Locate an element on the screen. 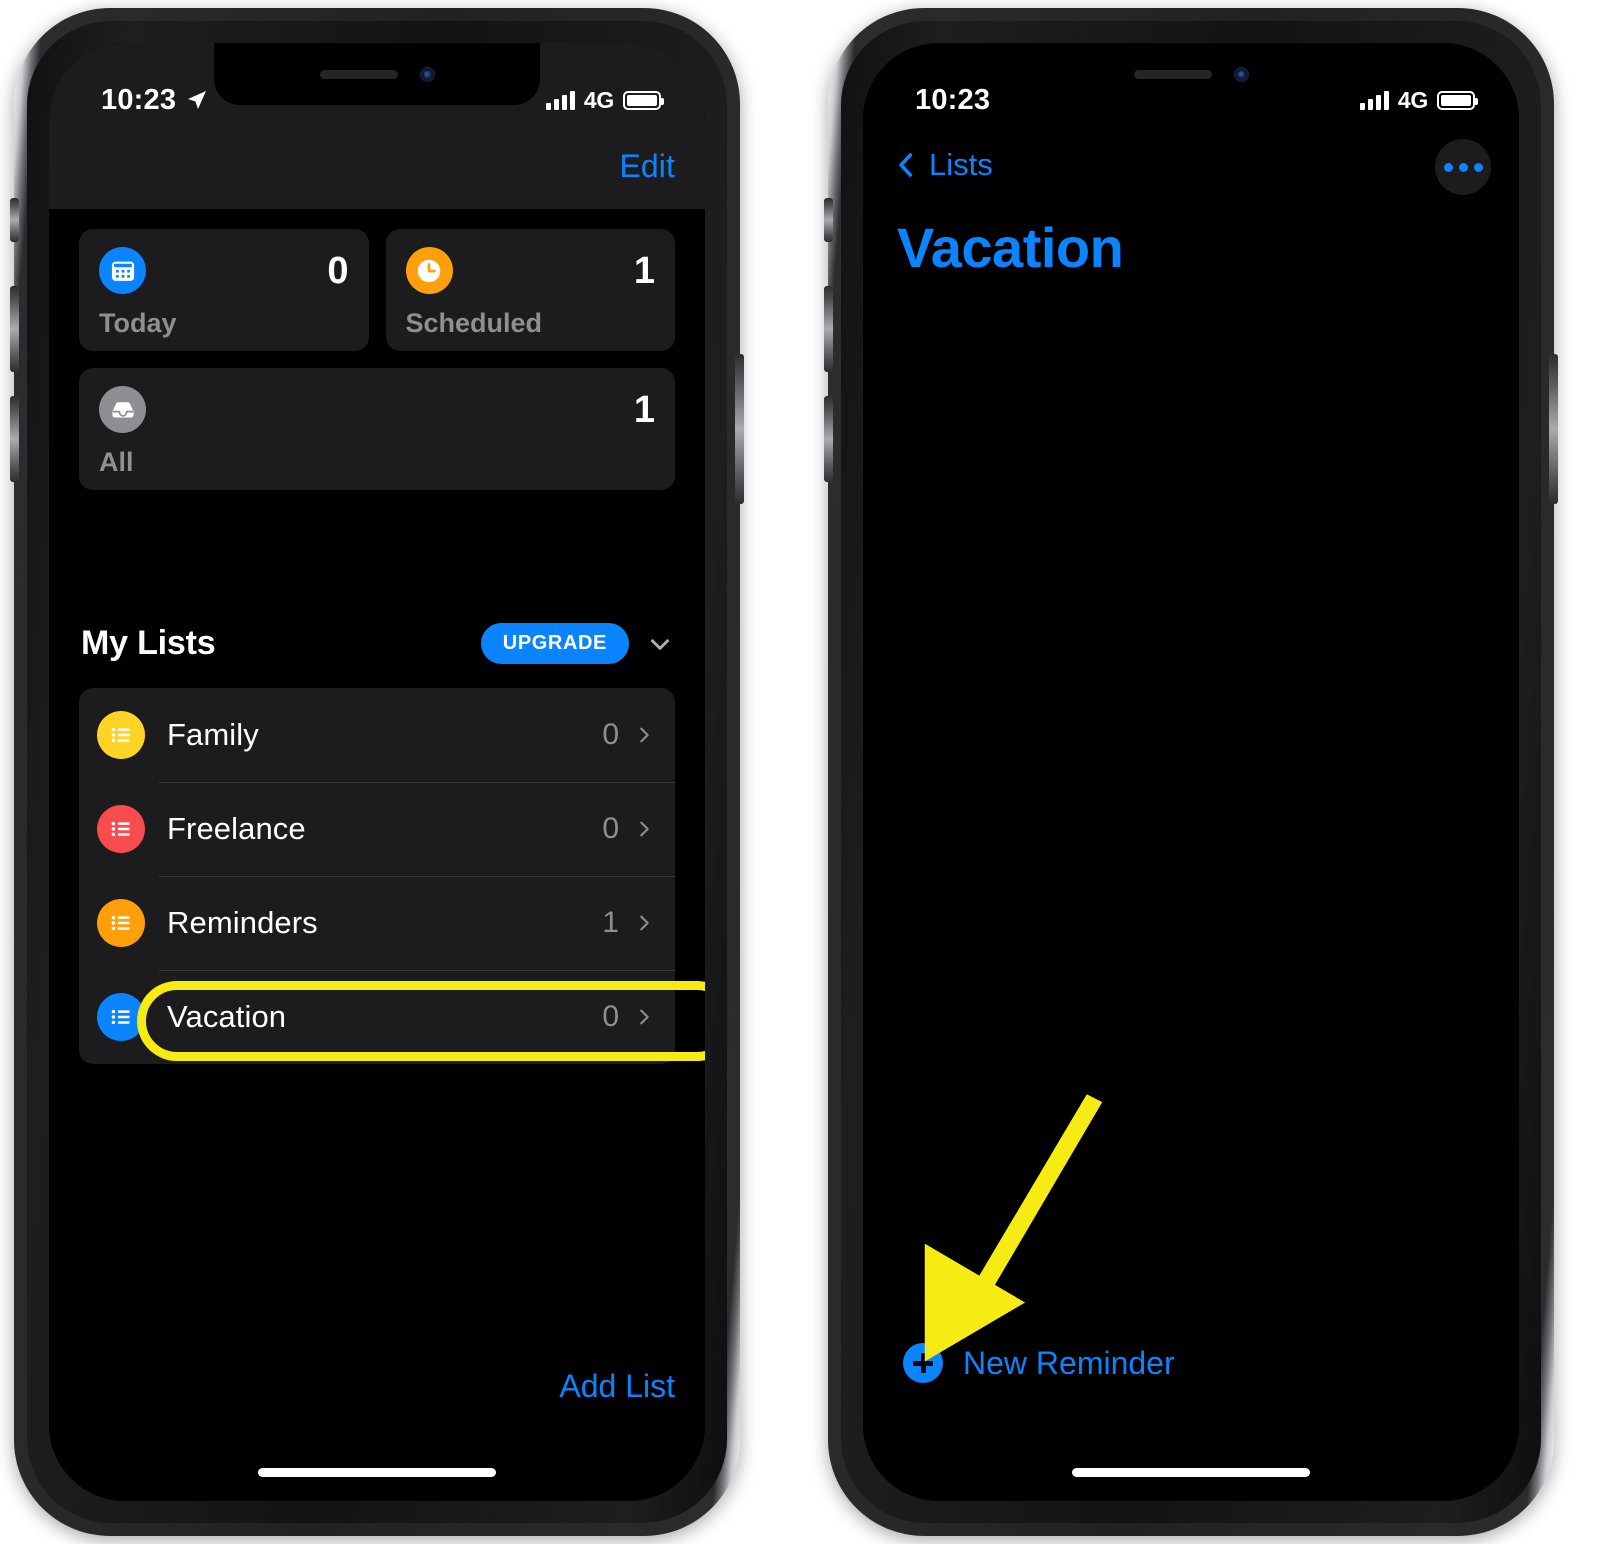 The width and height of the screenshot is (1600, 1544). chevron-down-icon is located at coordinates (660, 644).